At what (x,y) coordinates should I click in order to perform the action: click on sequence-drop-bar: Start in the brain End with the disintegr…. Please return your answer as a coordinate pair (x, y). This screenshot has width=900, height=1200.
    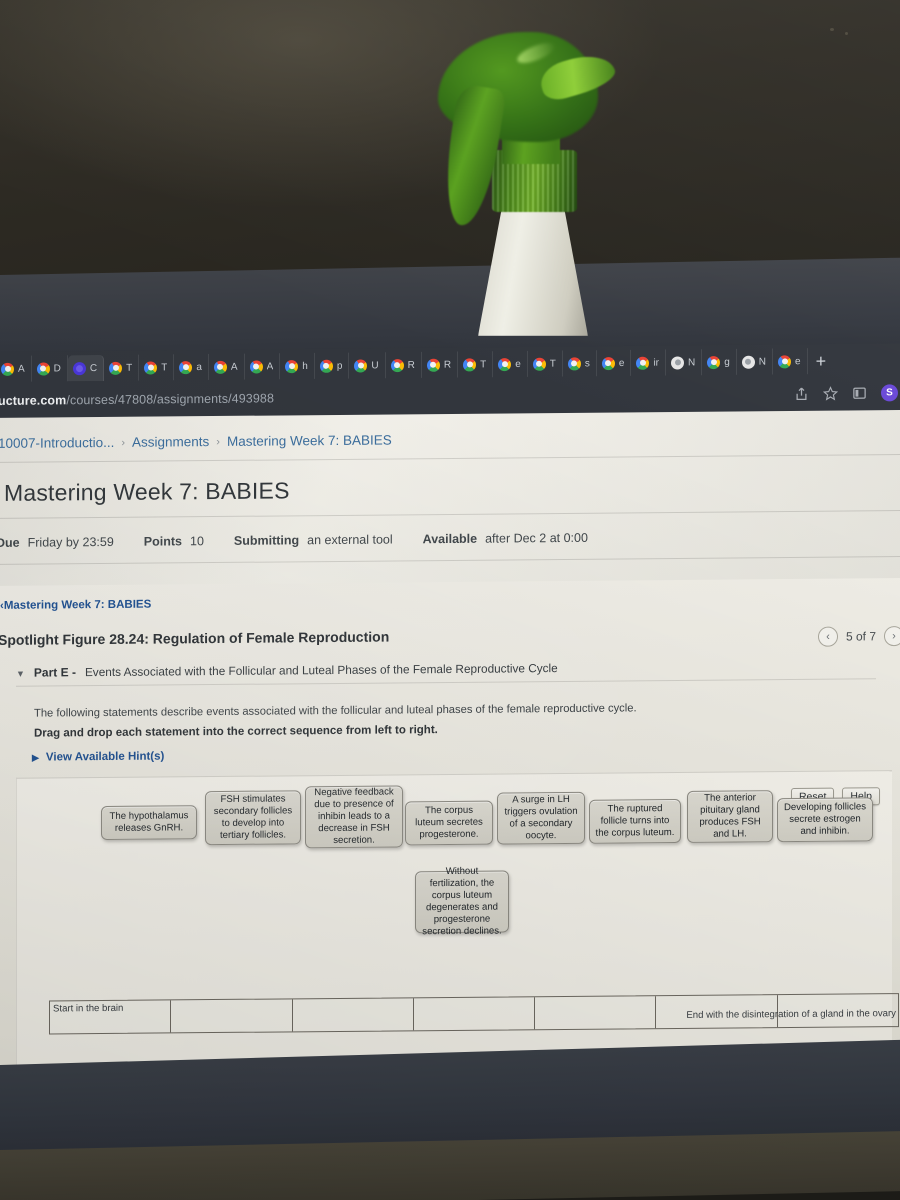
    Looking at the image, I should click on (474, 1014).